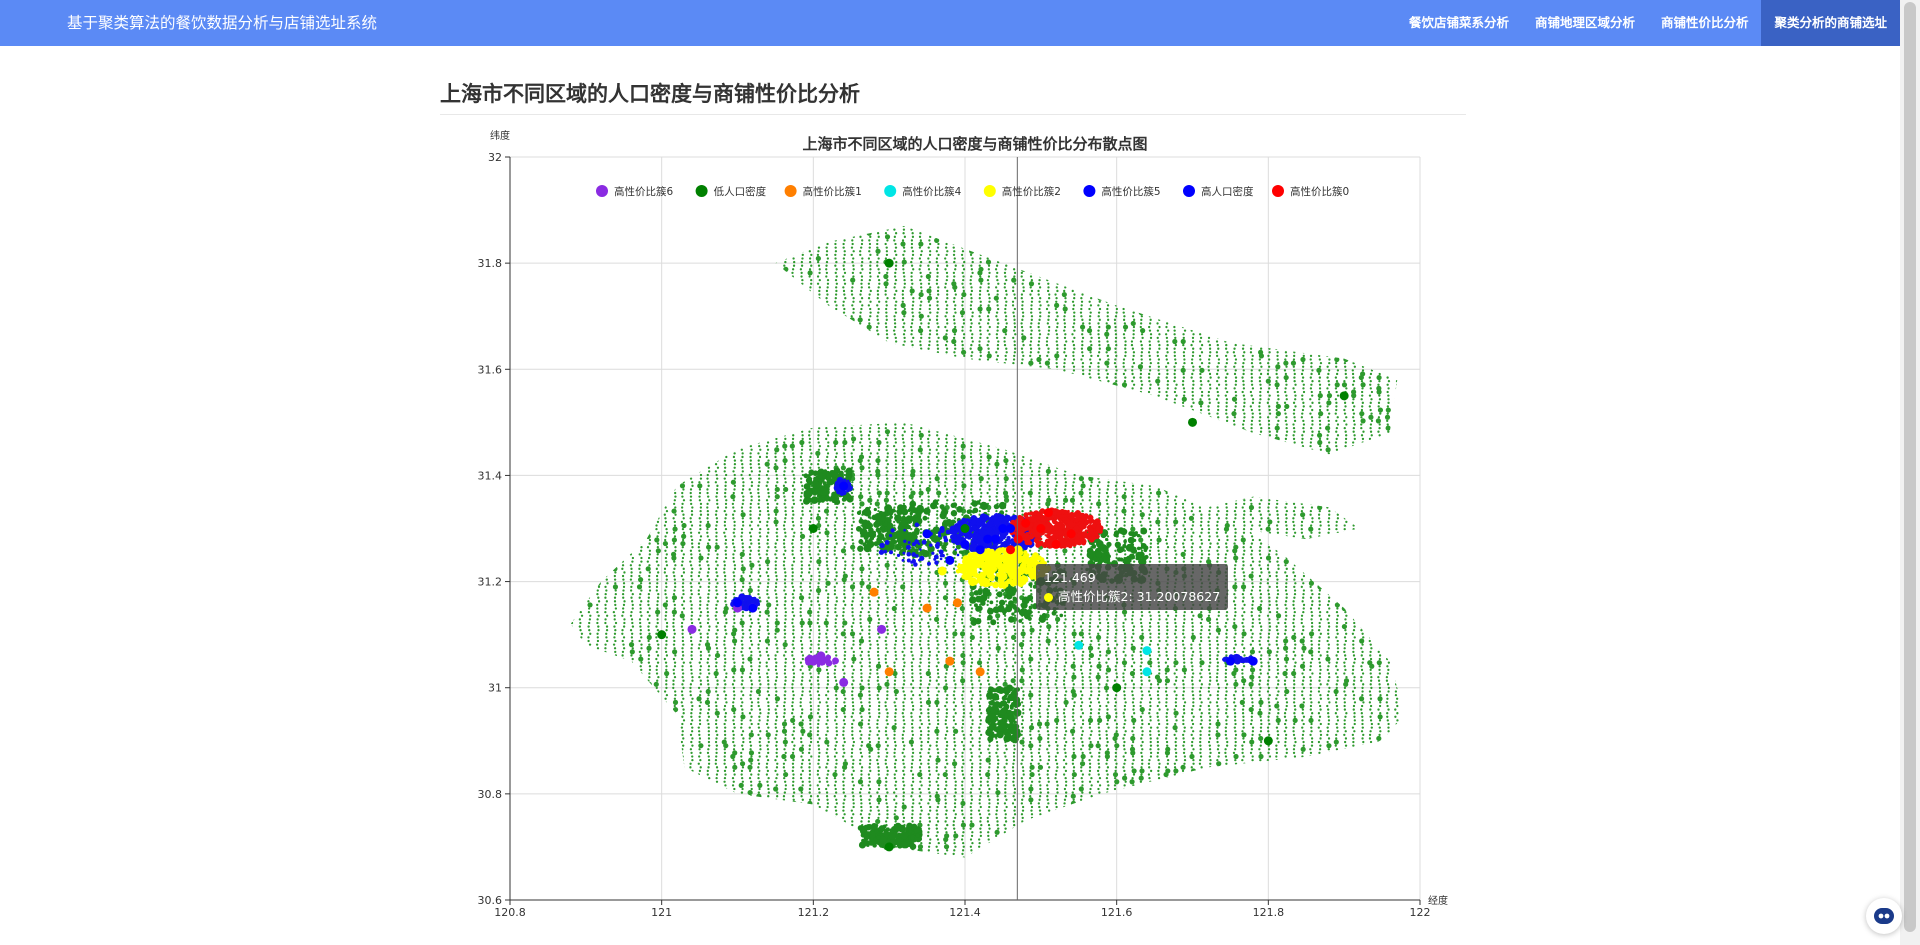 The width and height of the screenshot is (1920, 945). Describe the element at coordinates (1705, 23) in the screenshot. I see `nav-item-2: 商铺性价比分析` at that location.